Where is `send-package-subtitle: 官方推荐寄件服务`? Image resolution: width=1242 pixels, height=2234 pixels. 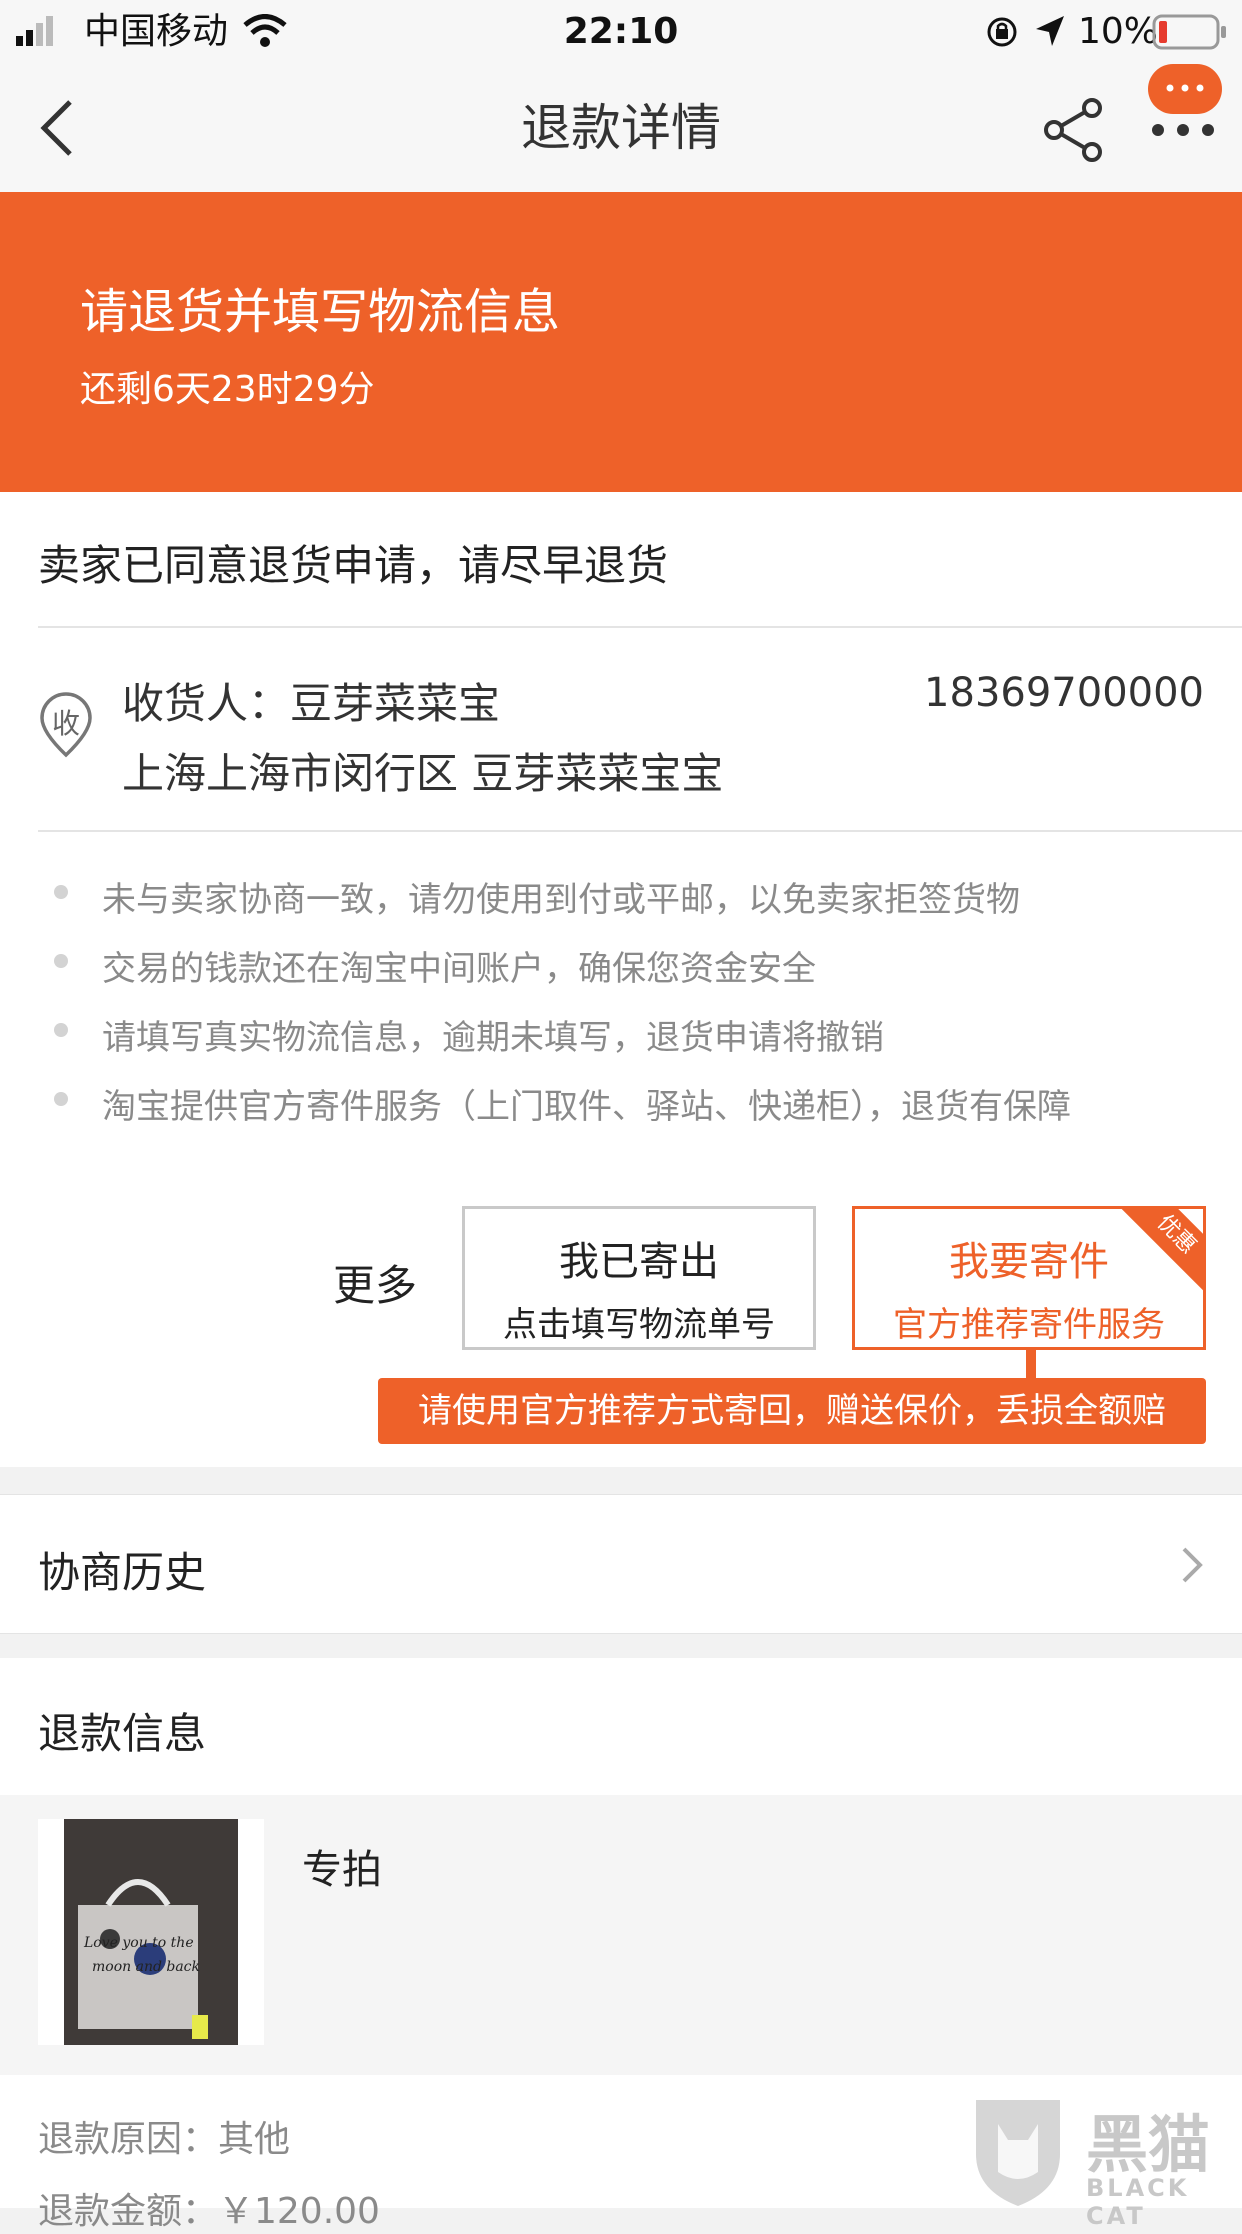
send-package-subtitle: 官方推荐寄件服务 is located at coordinates (1029, 1325).